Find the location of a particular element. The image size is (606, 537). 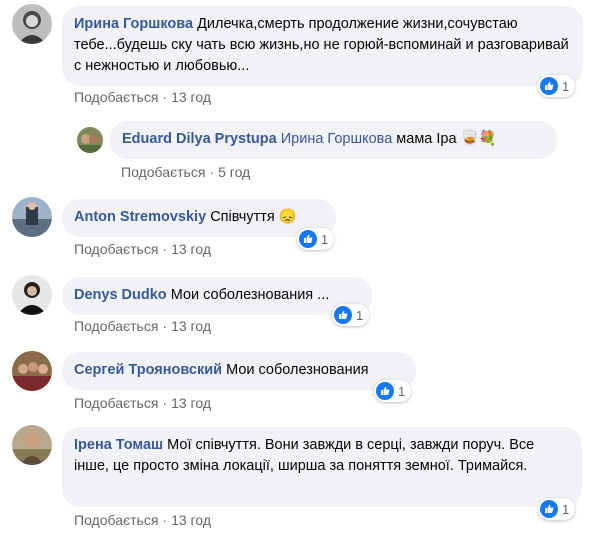

comment-author: Сергей Трояновский is located at coordinates (148, 370).